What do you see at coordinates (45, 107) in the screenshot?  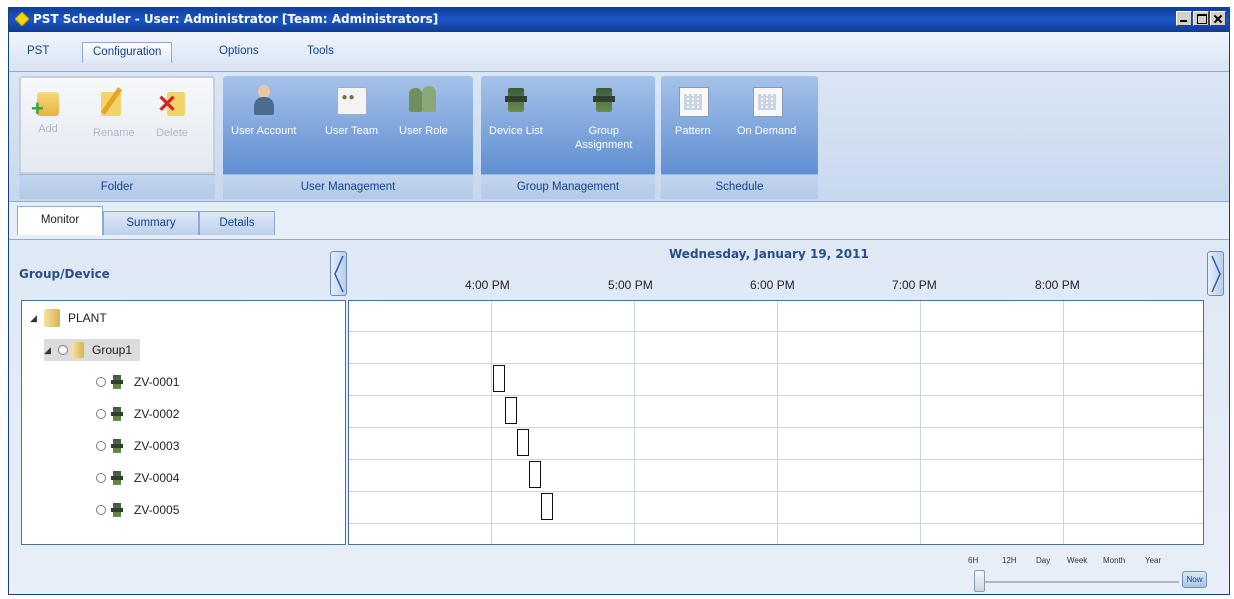 I see `folder-add-icon` at bounding box center [45, 107].